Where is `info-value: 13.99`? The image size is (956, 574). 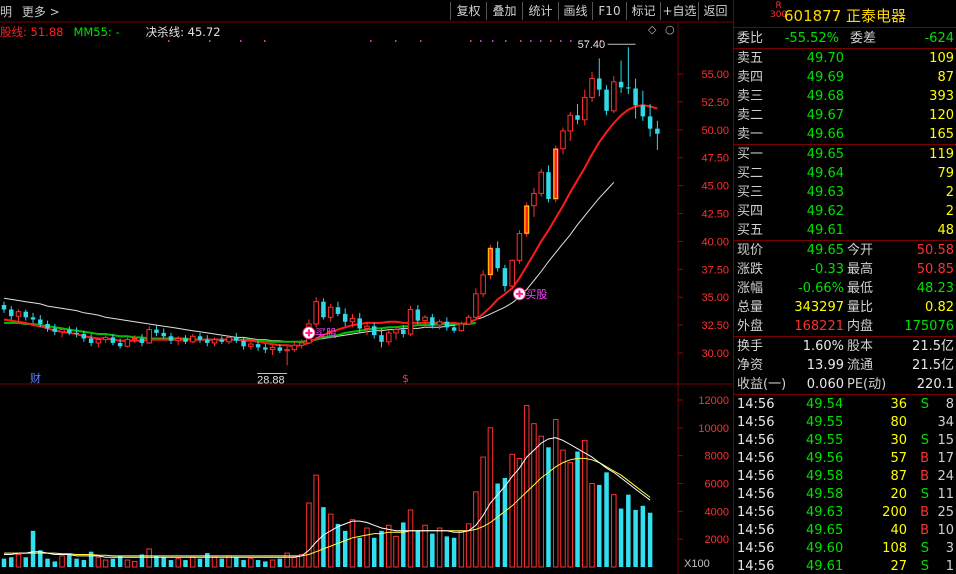 info-value: 13.99 is located at coordinates (825, 365).